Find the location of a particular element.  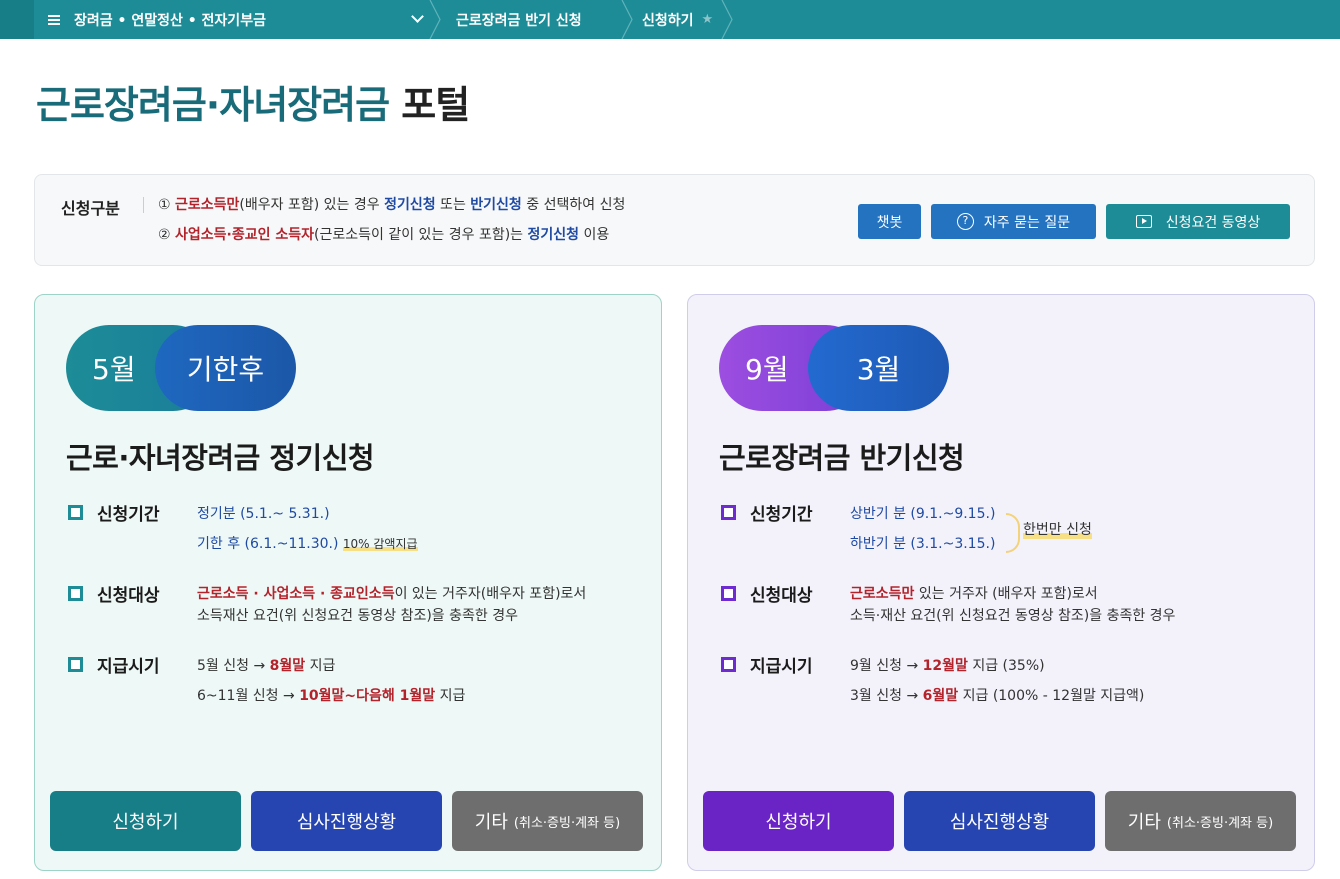

payment-text: 3월 신청 → is located at coordinates (886, 696).